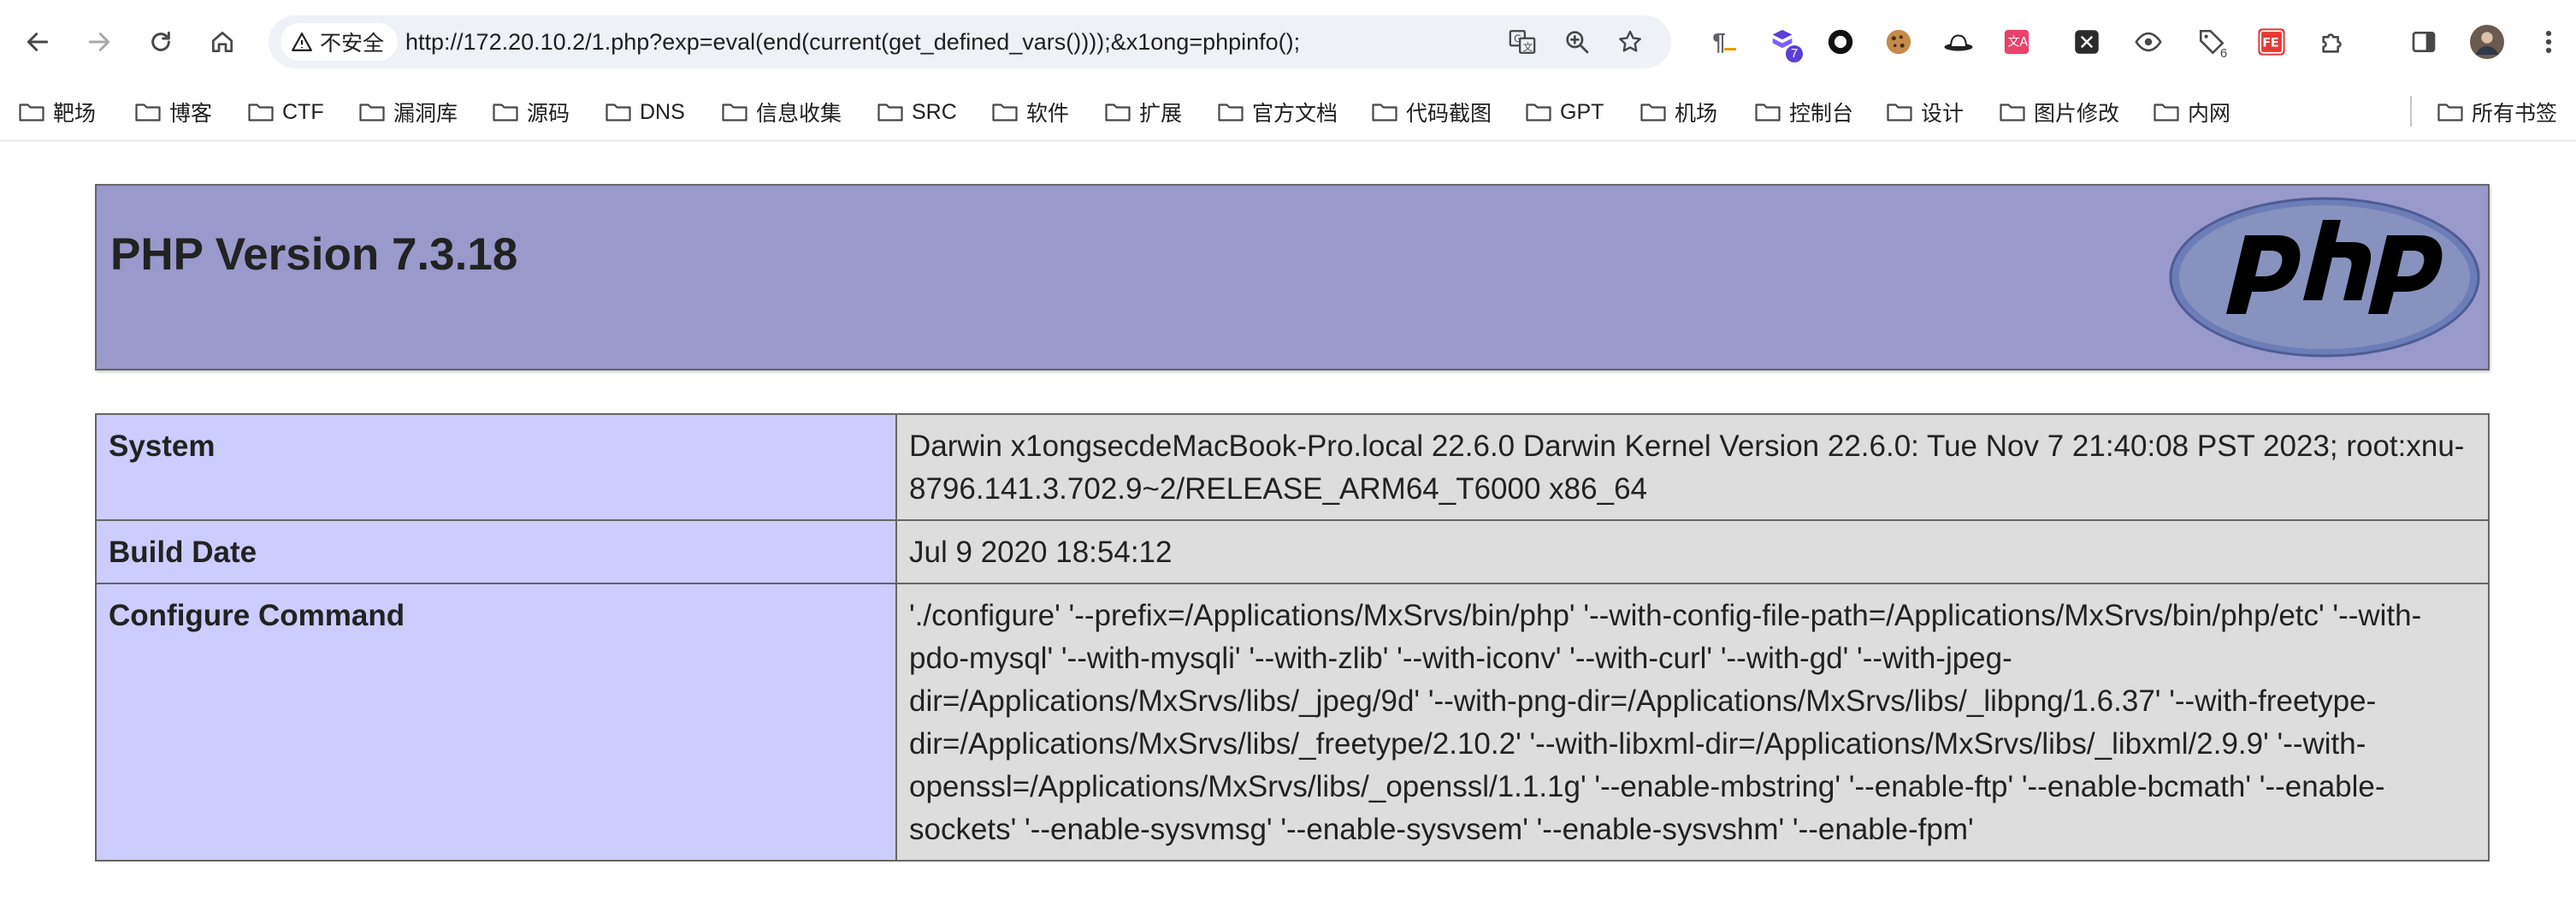  What do you see at coordinates (1295, 114) in the screenshot?
I see `bookmark-label: 官方文档` at bounding box center [1295, 114].